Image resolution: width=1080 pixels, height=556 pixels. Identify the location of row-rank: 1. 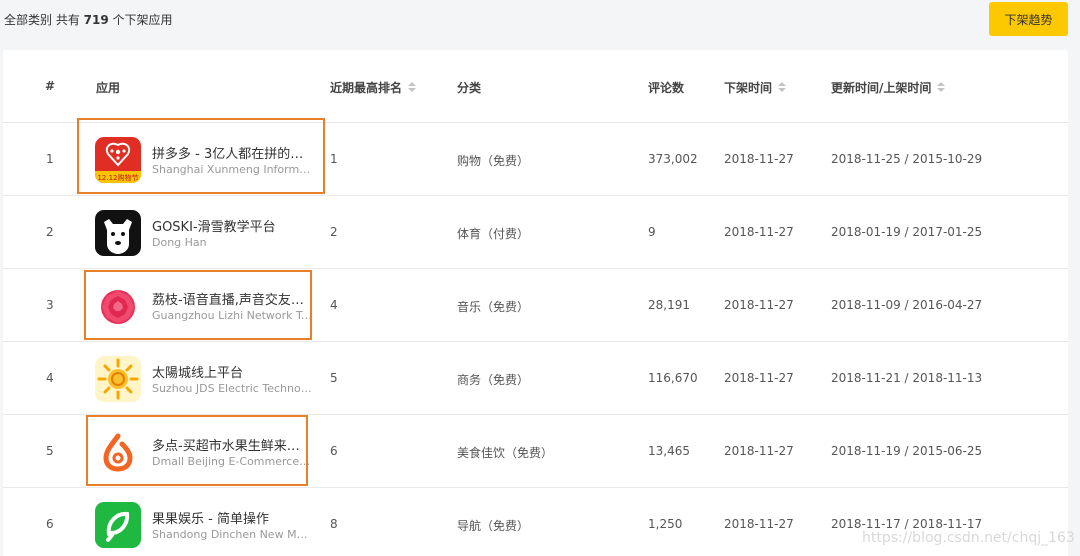
(334, 159).